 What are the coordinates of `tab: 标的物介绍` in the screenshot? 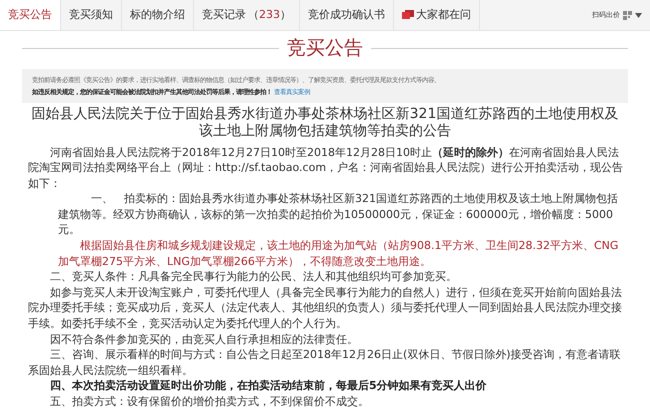 It's located at (158, 15).